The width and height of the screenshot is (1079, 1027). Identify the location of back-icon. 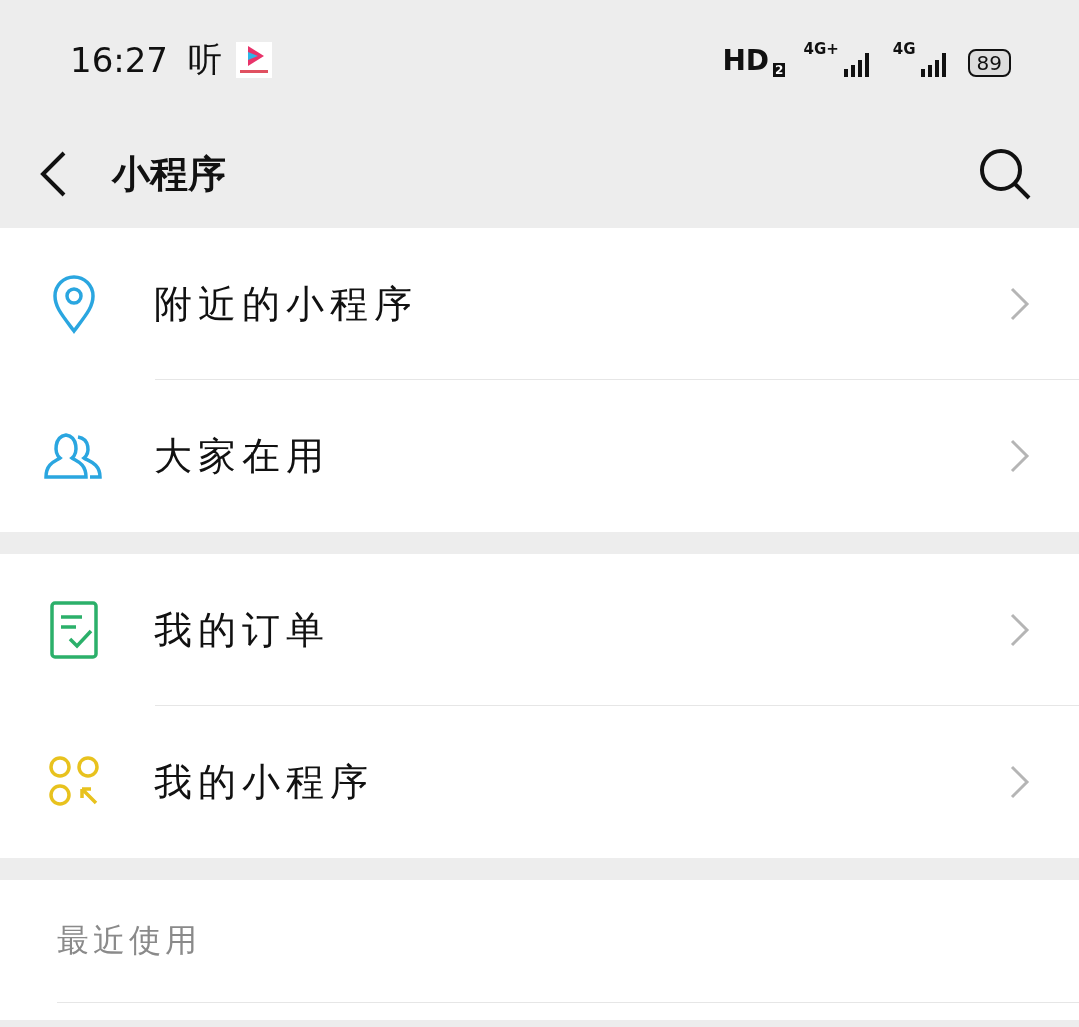
(53, 174).